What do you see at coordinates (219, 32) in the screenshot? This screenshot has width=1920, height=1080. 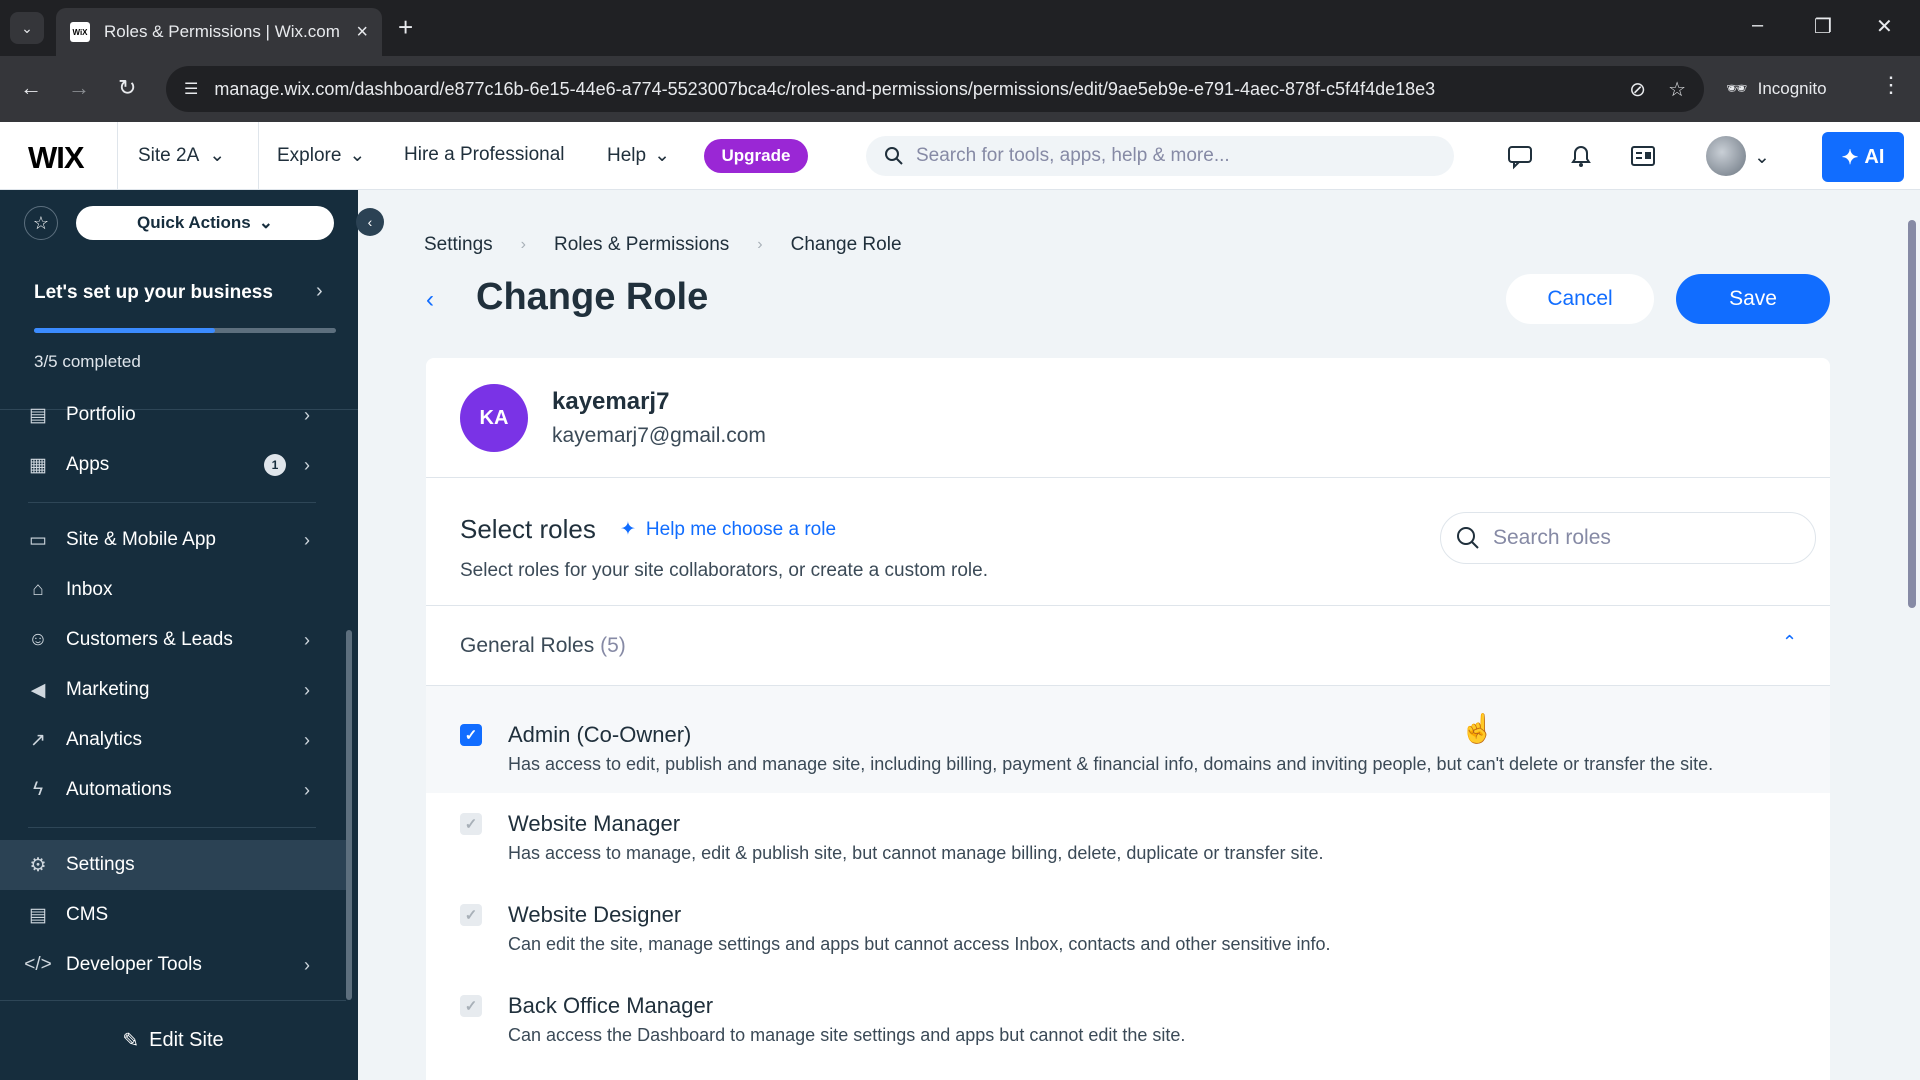 I see `browser-tab: WiX Roles & Permissions | Wix.com ×` at bounding box center [219, 32].